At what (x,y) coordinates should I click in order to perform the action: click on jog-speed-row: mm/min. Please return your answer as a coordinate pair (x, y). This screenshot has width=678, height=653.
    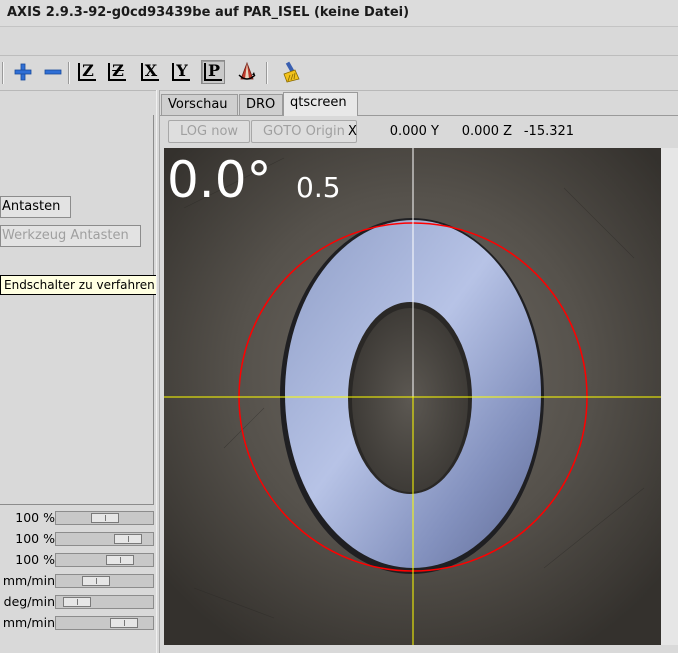
    Looking at the image, I should click on (79, 581).